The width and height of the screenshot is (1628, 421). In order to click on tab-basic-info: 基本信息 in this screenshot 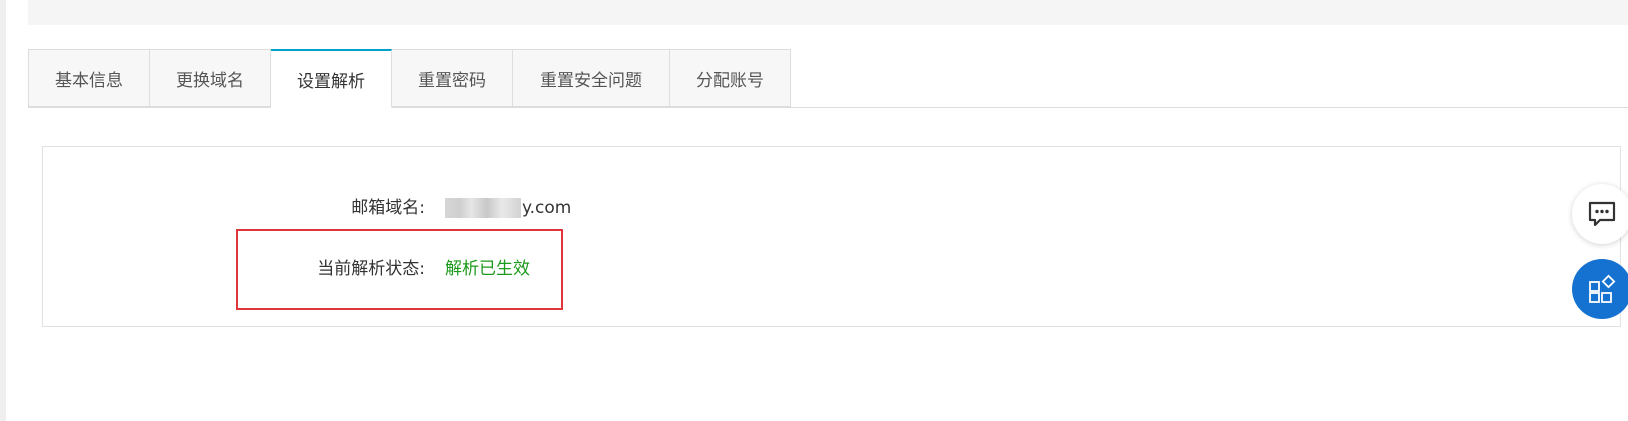, I will do `click(89, 78)`.